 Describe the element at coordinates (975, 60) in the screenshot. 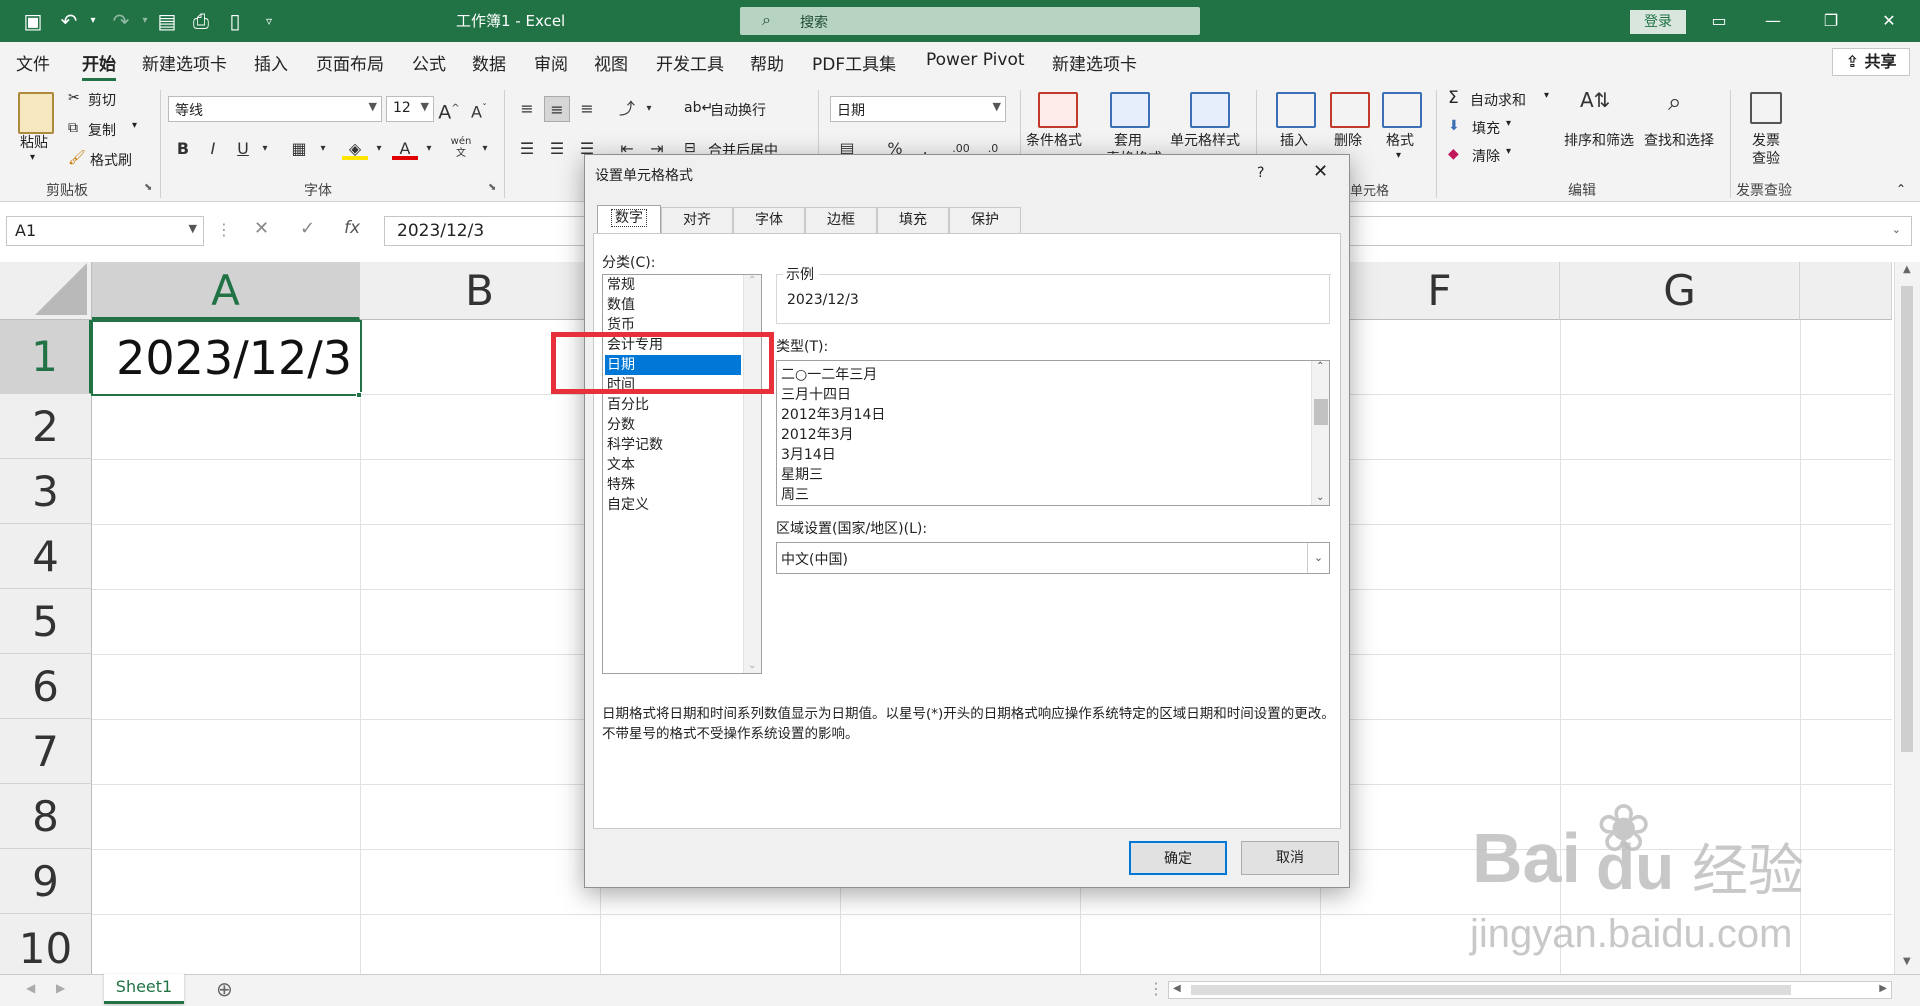

I see `tab-power-pivot: Power Pivot` at that location.